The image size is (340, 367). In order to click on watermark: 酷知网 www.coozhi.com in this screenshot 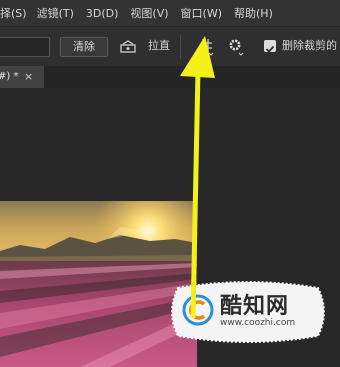, I will do `click(248, 312)`.